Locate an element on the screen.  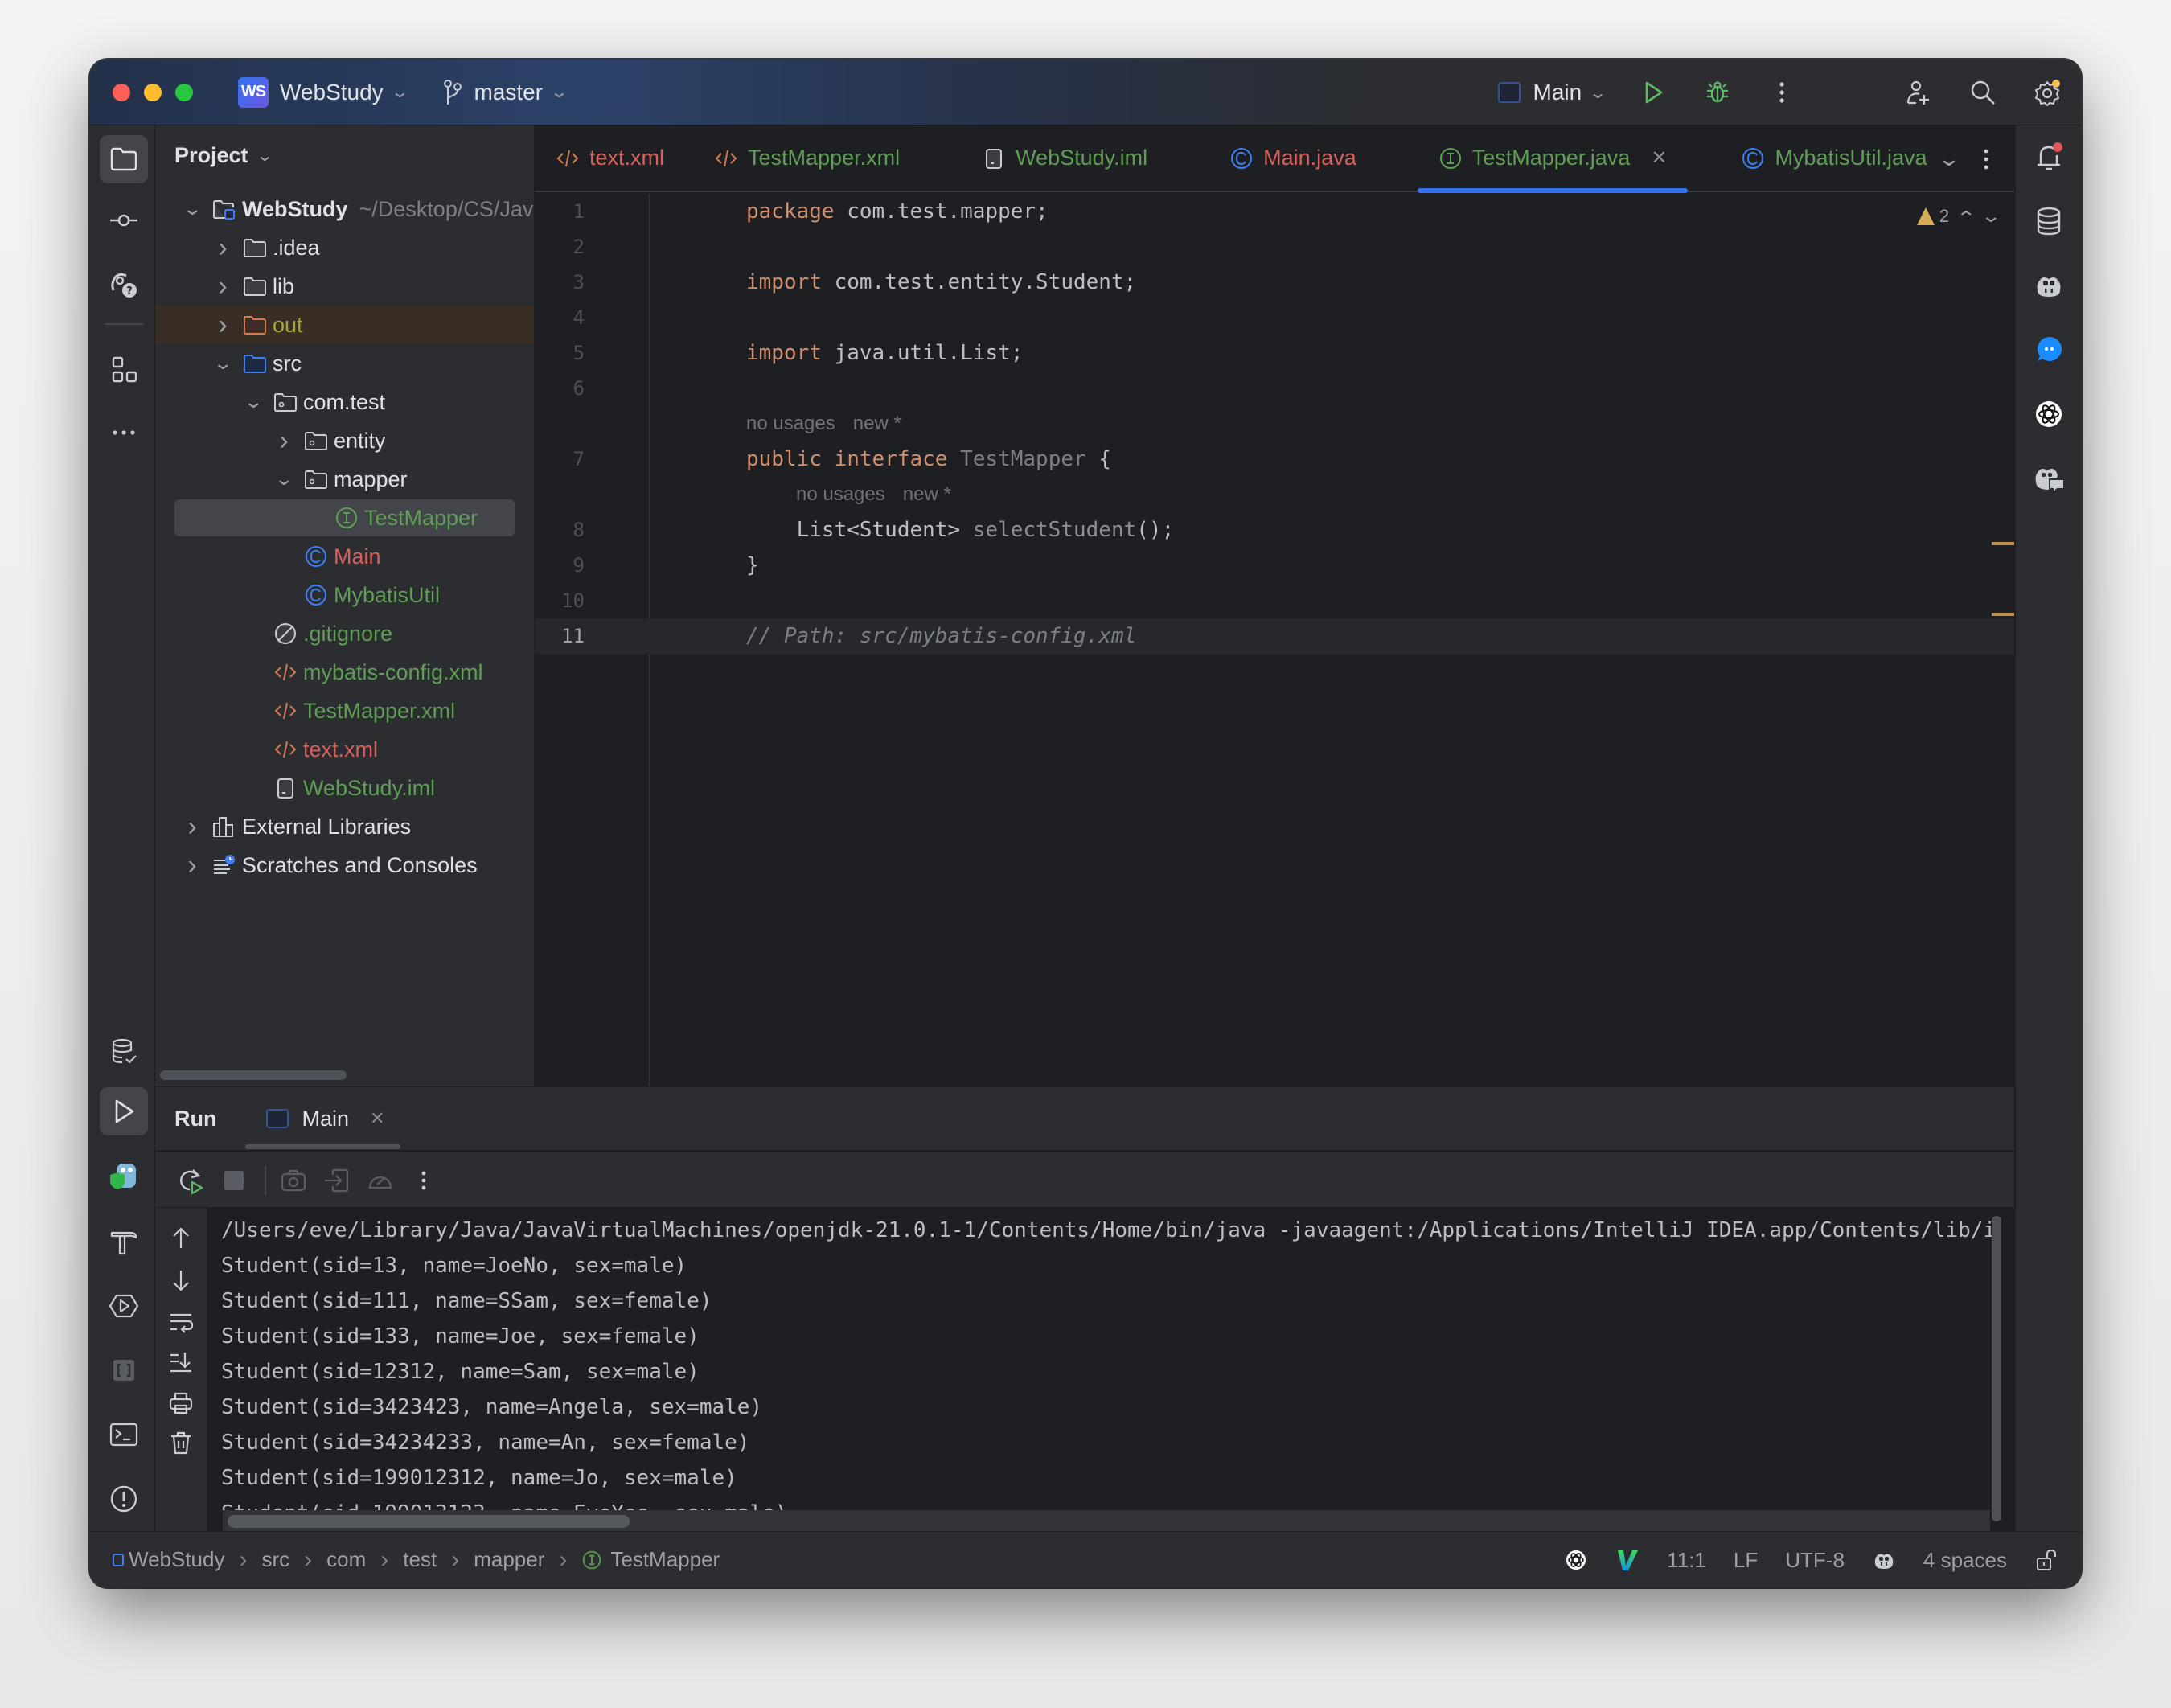
tree-item: › entity is located at coordinates (344, 440).